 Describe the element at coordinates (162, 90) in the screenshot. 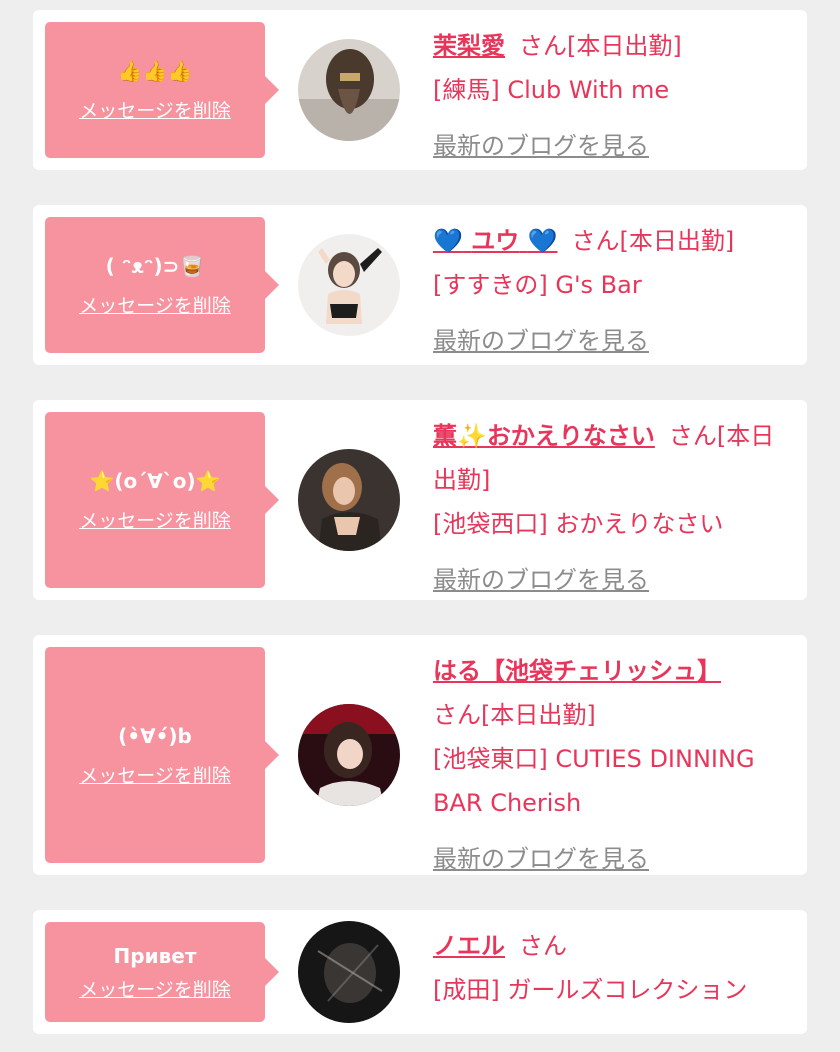

I see `message-bubble: 👍👍👍 メッセージを削除` at that location.